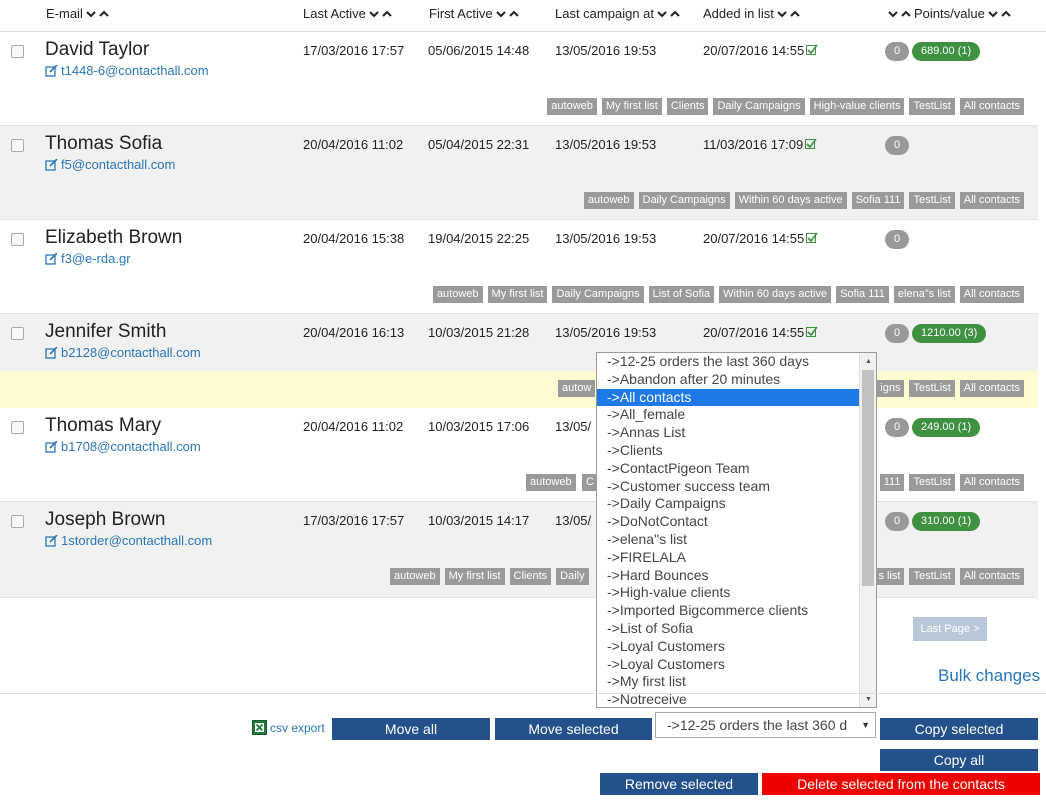 The height and width of the screenshot is (801, 1046). Describe the element at coordinates (96, 258) in the screenshot. I see `contact-email: f3@e-rda.gr` at that location.